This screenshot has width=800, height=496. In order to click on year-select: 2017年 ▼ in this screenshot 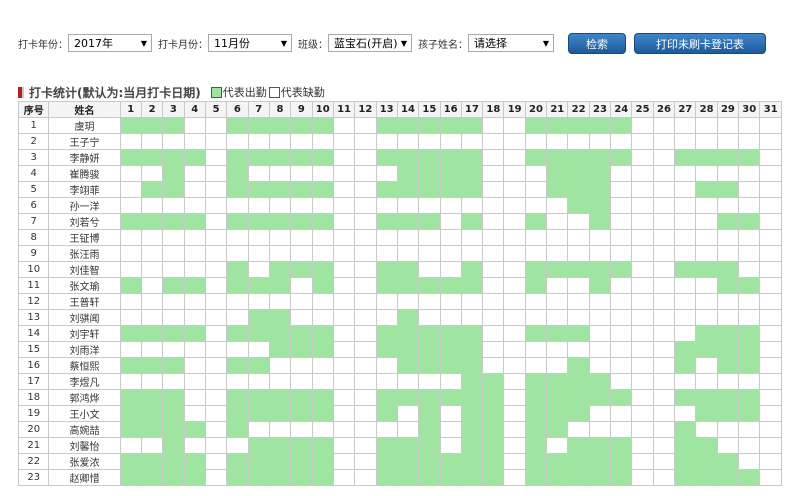, I will do `click(110, 43)`.